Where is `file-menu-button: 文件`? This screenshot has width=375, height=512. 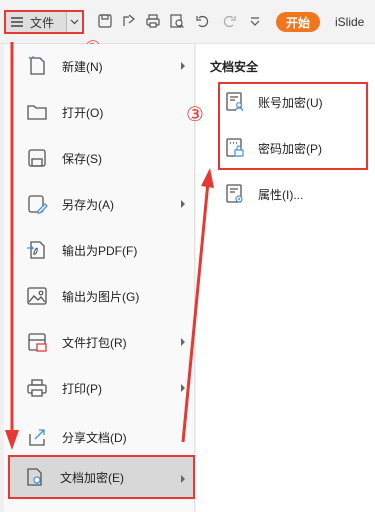 file-menu-button: 文件 is located at coordinates (44, 22).